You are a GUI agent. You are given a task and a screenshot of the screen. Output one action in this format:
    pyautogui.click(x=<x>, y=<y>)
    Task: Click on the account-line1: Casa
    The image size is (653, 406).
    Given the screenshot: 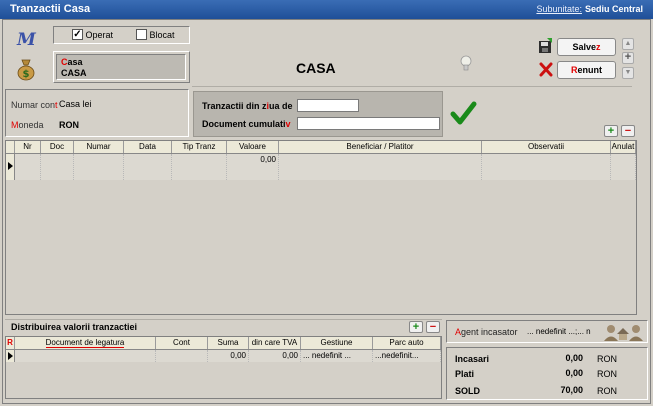 What is the action you would take?
    pyautogui.click(x=72, y=62)
    